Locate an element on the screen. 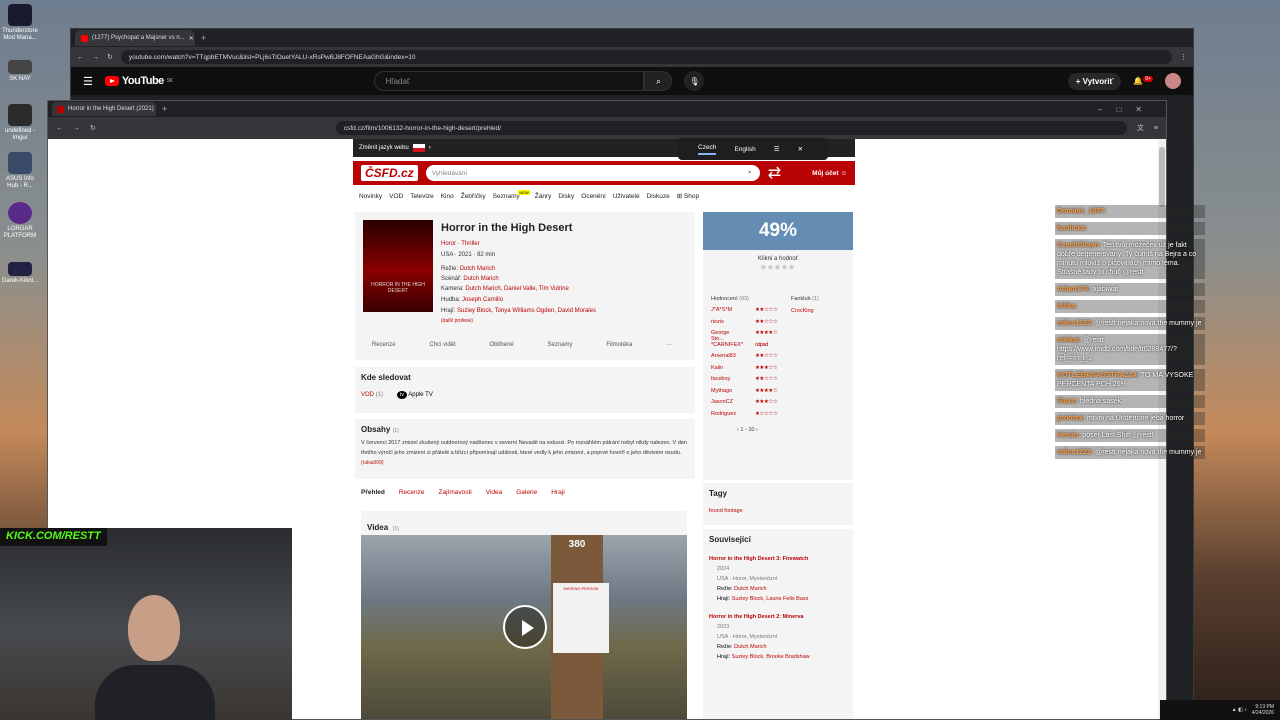 The image size is (1280, 720). related-title-link: Horror in the High Desert 3: Firewatch is located at coordinates (778, 559).